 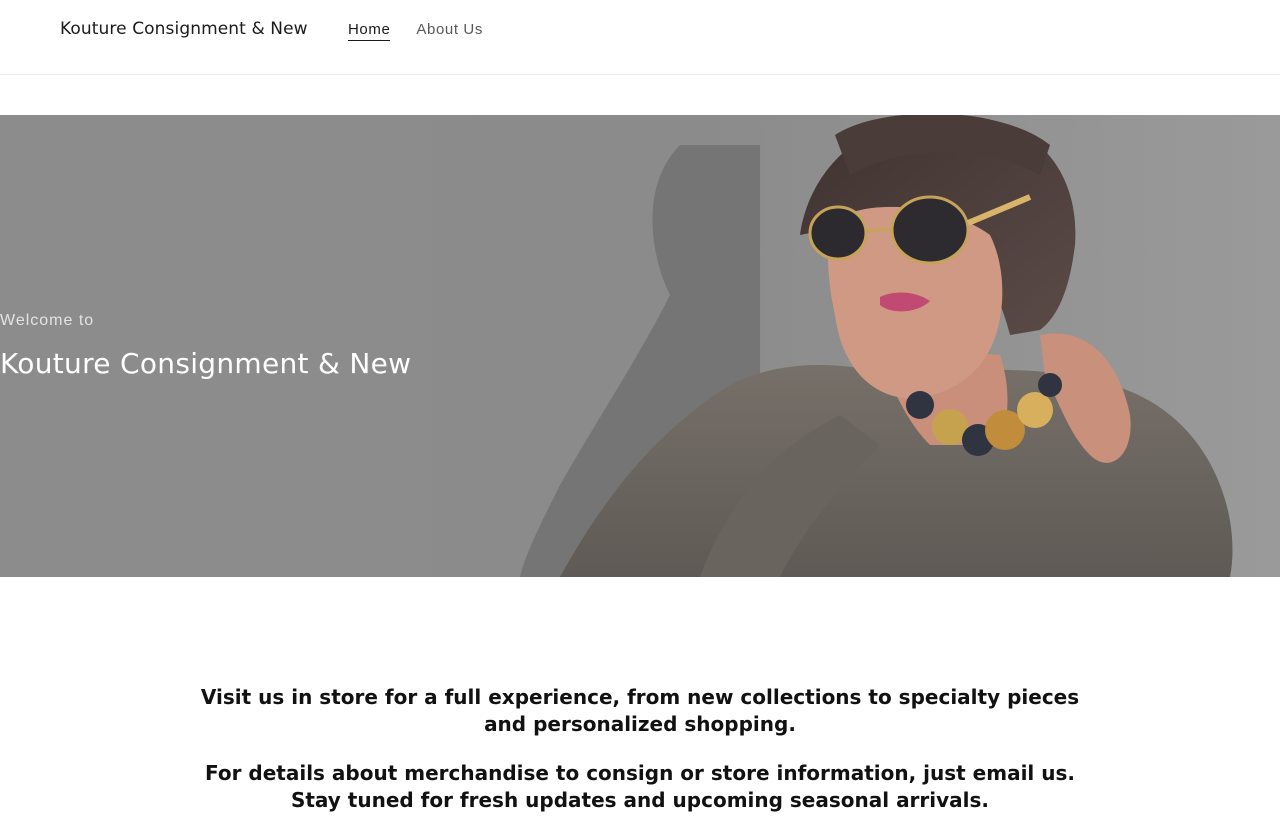 I want to click on nav-home: Home, so click(x=369, y=31).